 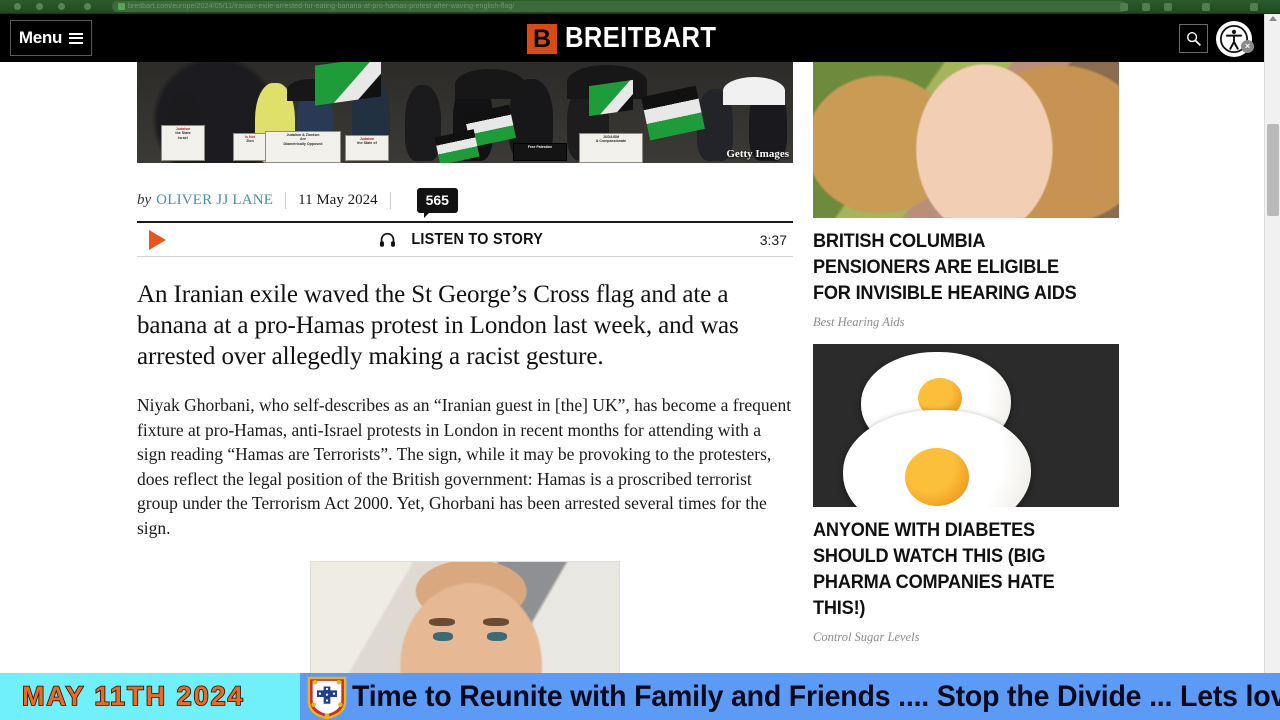 I want to click on promo-source: Best Hearing Aids, so click(x=859, y=322).